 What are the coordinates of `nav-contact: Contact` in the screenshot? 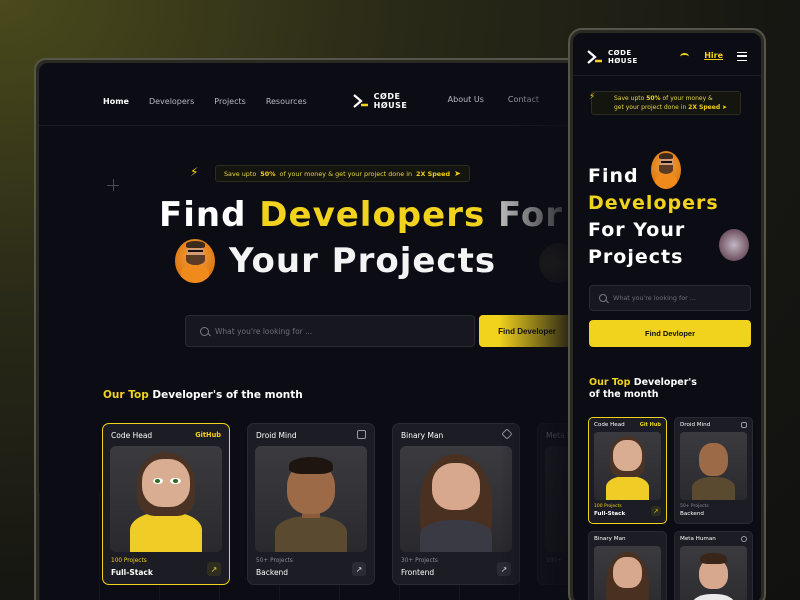 It's located at (523, 99).